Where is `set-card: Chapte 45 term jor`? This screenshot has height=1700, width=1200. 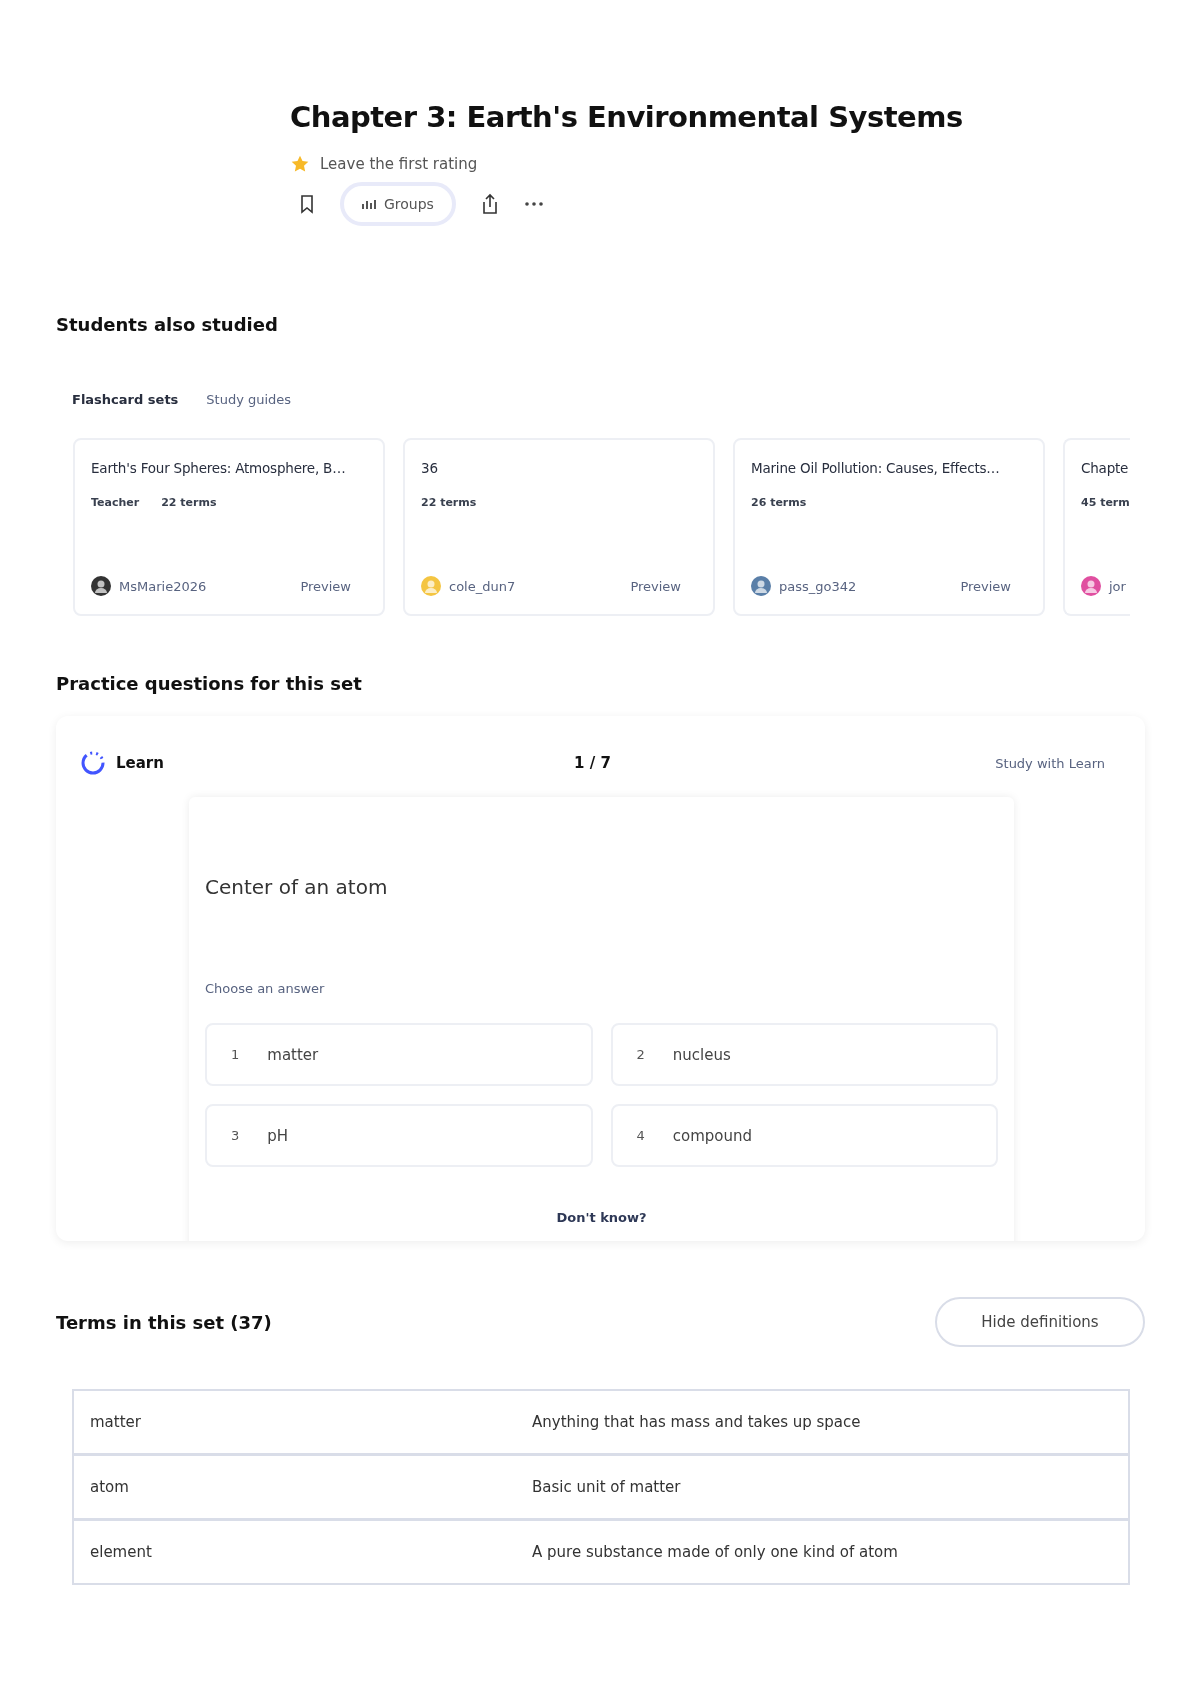
set-card: Chapte 45 term jor is located at coordinates (1096, 527).